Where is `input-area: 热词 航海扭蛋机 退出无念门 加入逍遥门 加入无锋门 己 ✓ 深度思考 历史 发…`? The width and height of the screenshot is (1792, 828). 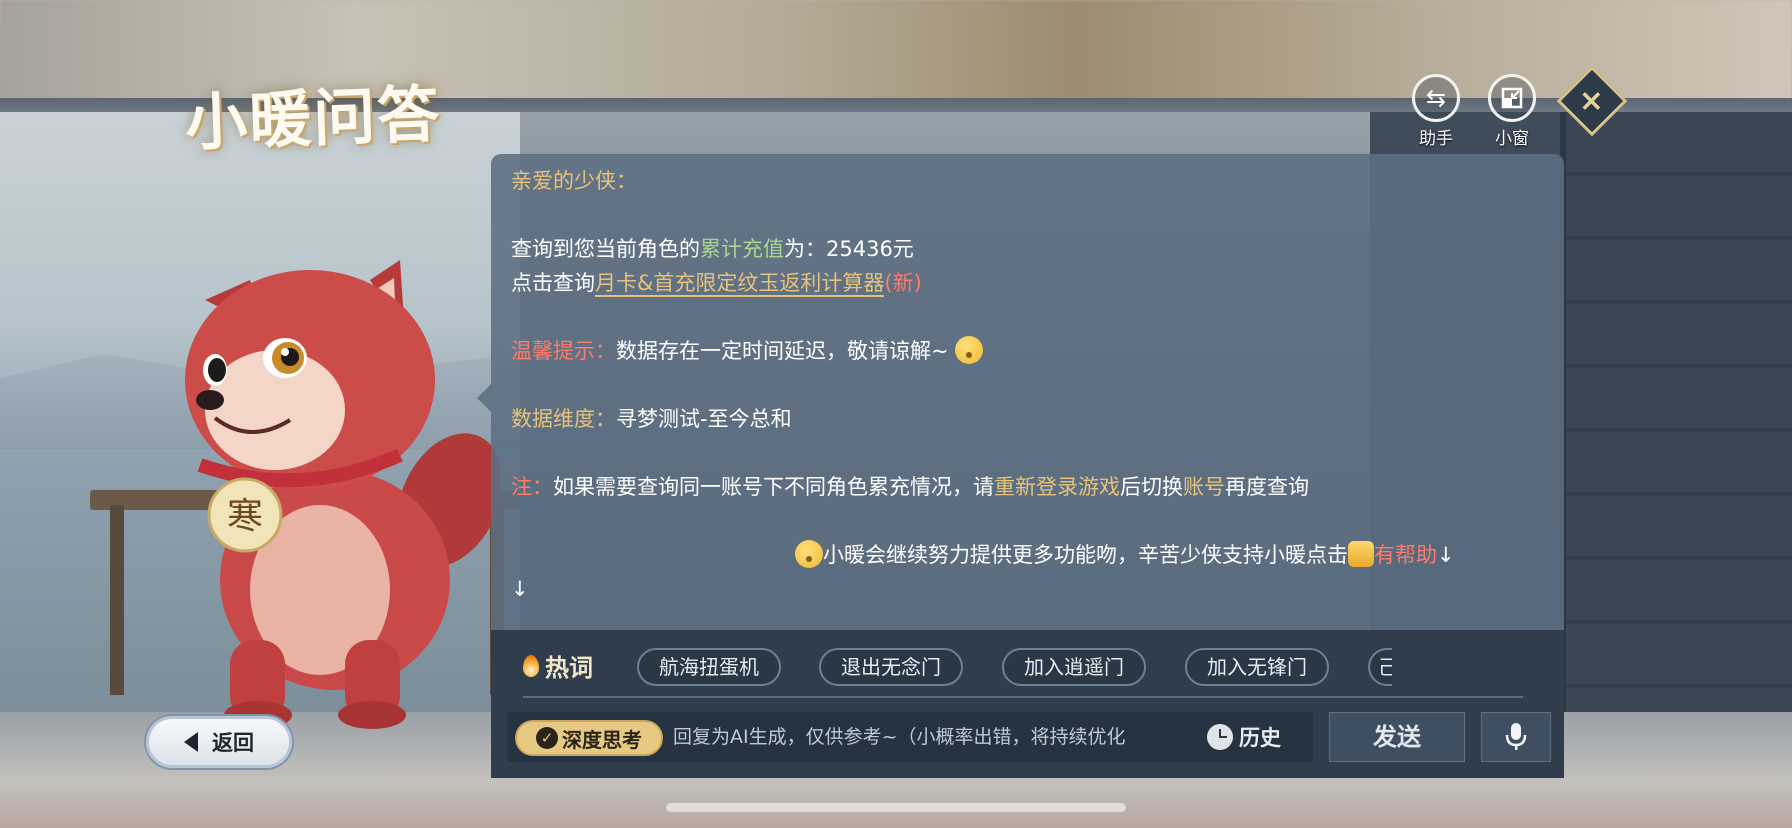 input-area: 热词 航海扭蛋机 退出无念门 加入逍遥门 加入无锋门 己 ✓ 深度思考 历史 发… is located at coordinates (1027, 704).